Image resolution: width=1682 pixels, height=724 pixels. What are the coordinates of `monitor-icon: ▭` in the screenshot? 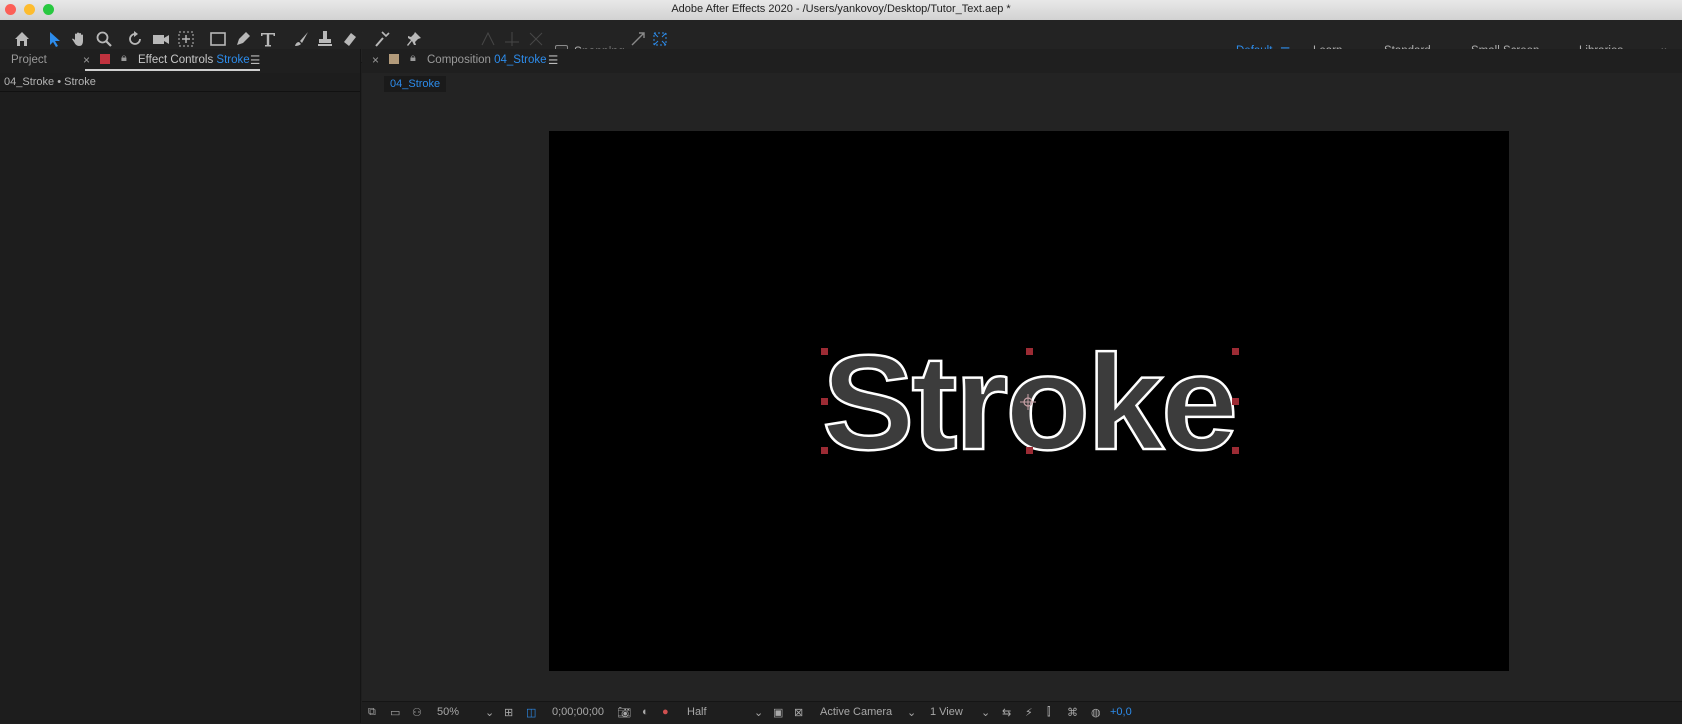 It's located at (395, 712).